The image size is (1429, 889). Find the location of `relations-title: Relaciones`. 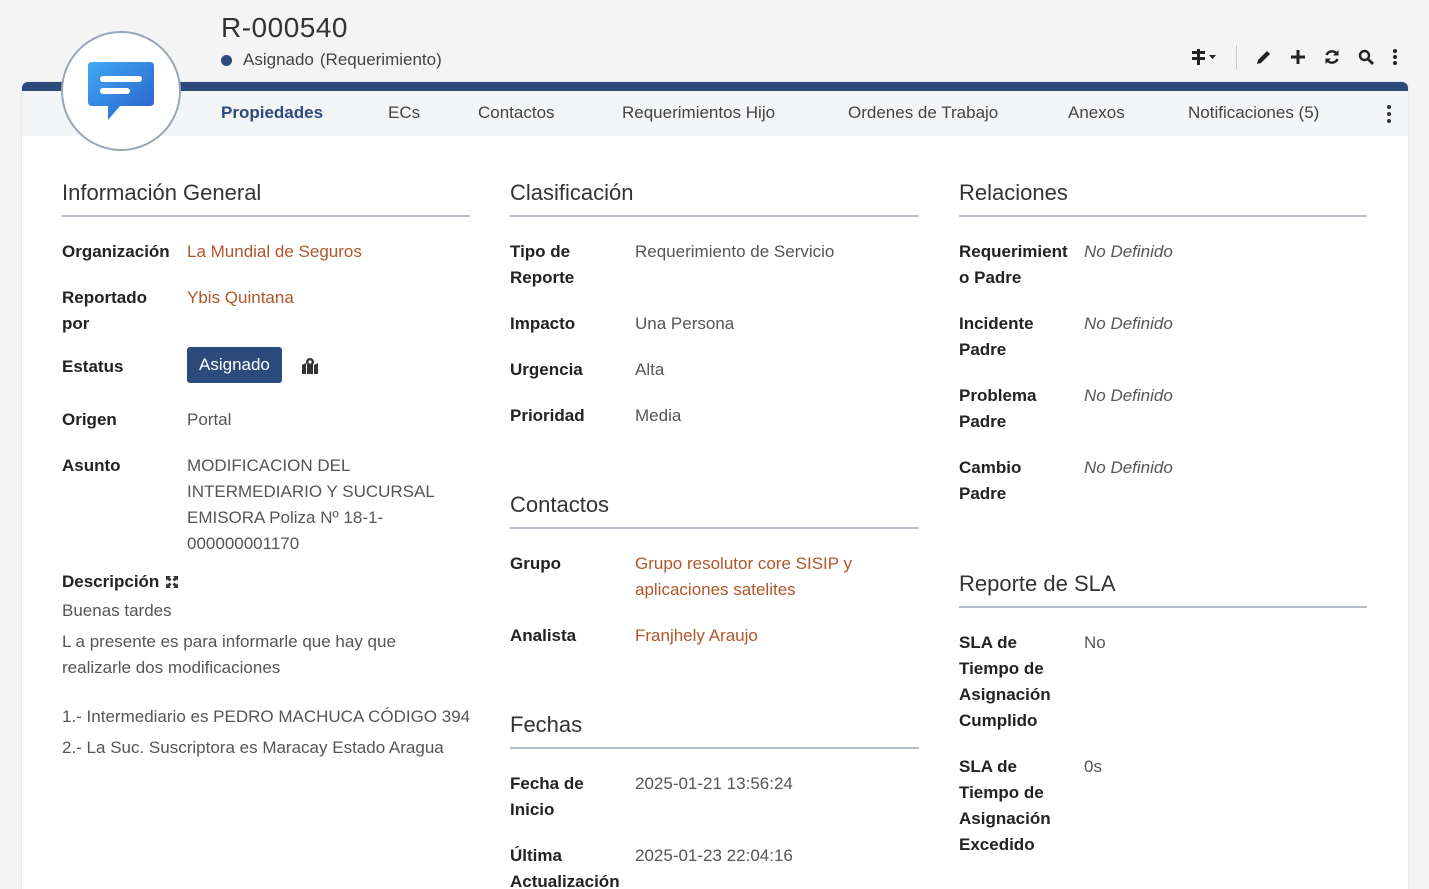

relations-title: Relaciones is located at coordinates (1163, 198).